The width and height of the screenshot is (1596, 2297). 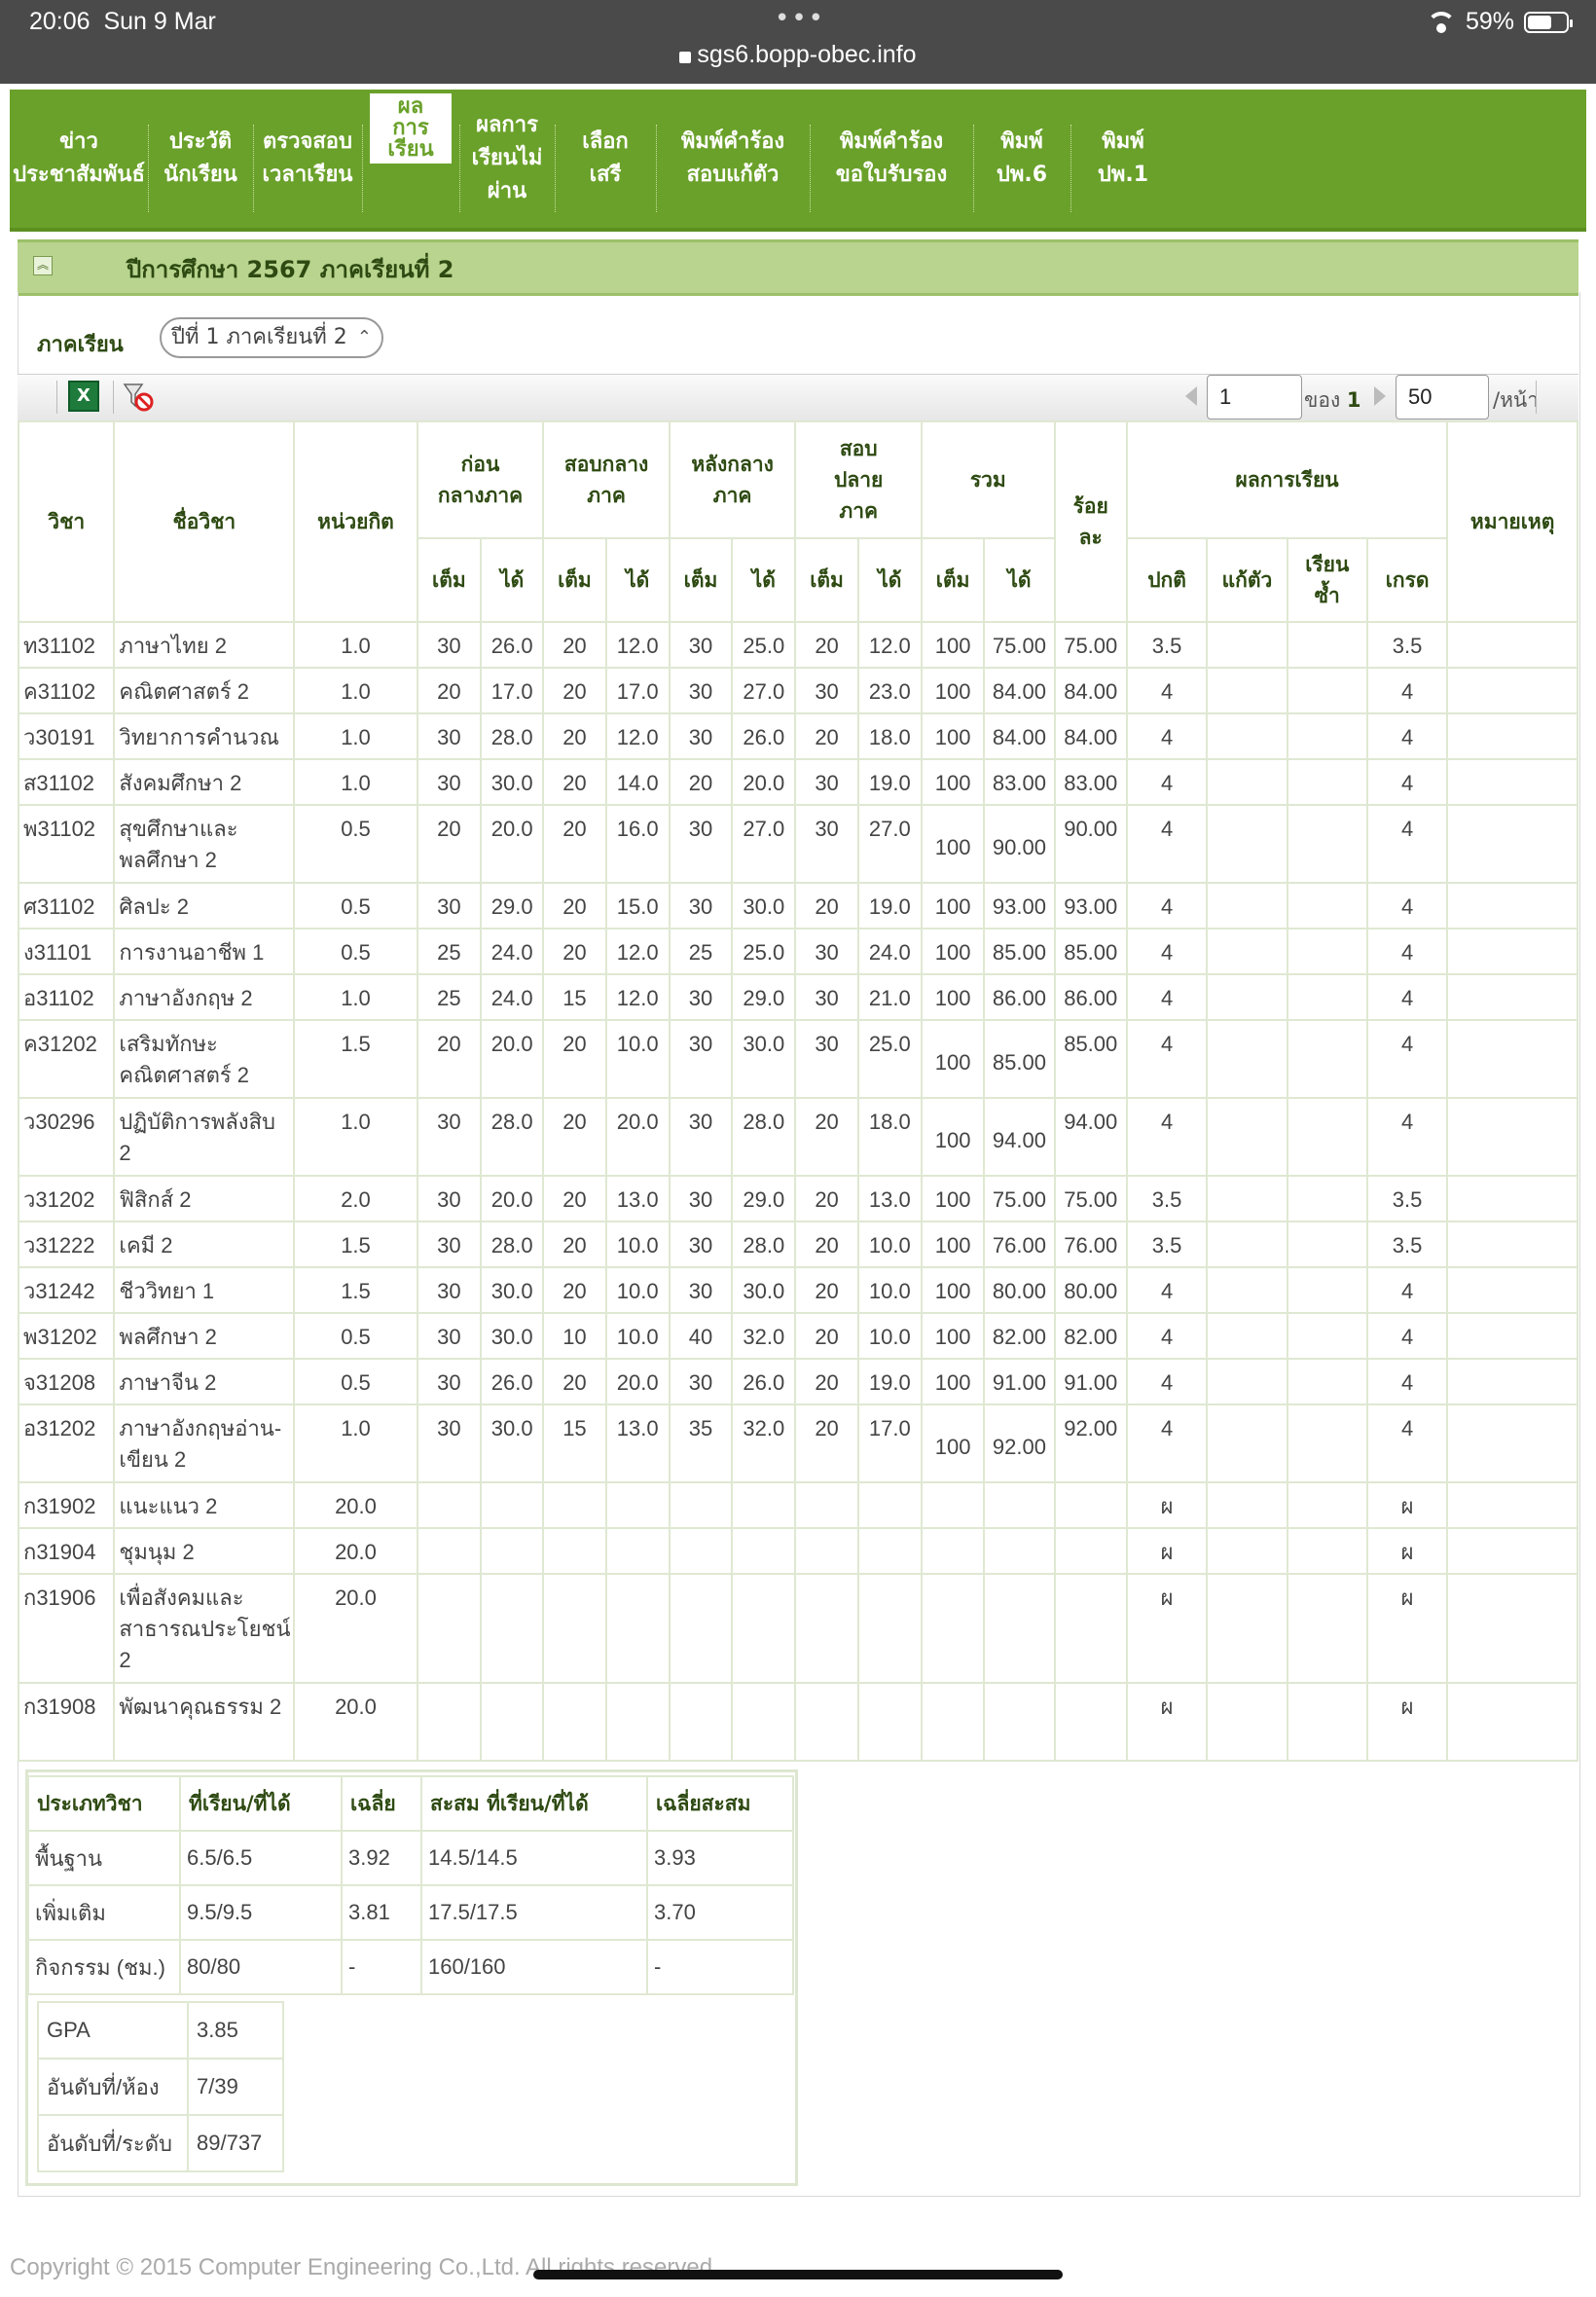 What do you see at coordinates (1327, 580) in the screenshot?
I see `sub-repeat: เรียน ซ้ำ` at bounding box center [1327, 580].